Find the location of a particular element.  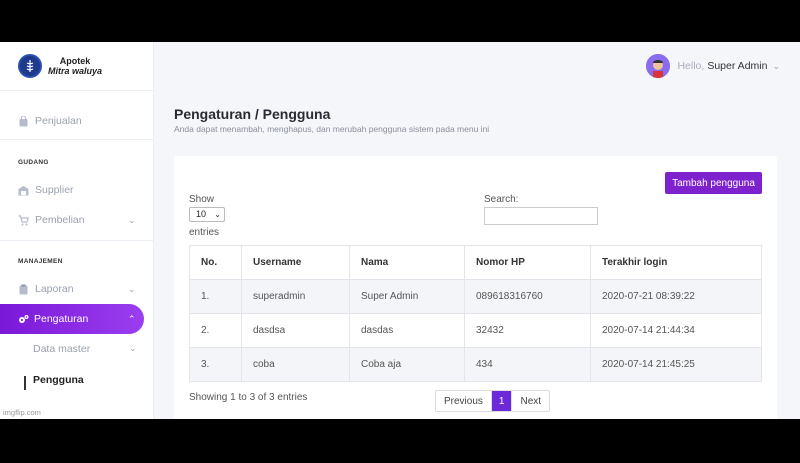

table-row: 3. coba Coba aja 434 2020-07-14 21:45:25 is located at coordinates (475, 364).